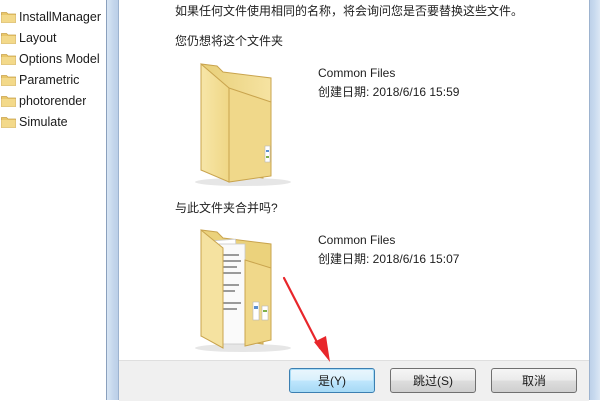  I want to click on tree-item-layout: Layout, so click(53, 37).